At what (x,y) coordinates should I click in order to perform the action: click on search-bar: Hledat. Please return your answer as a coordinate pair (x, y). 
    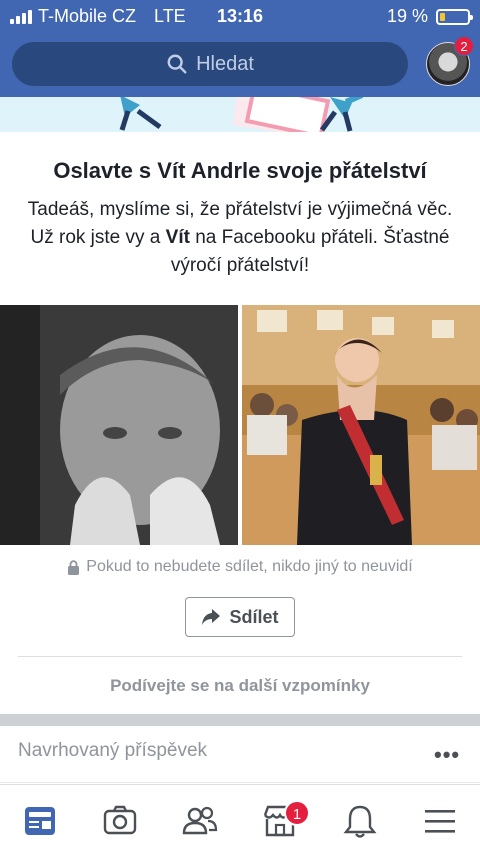
    Looking at the image, I should click on (210, 64).